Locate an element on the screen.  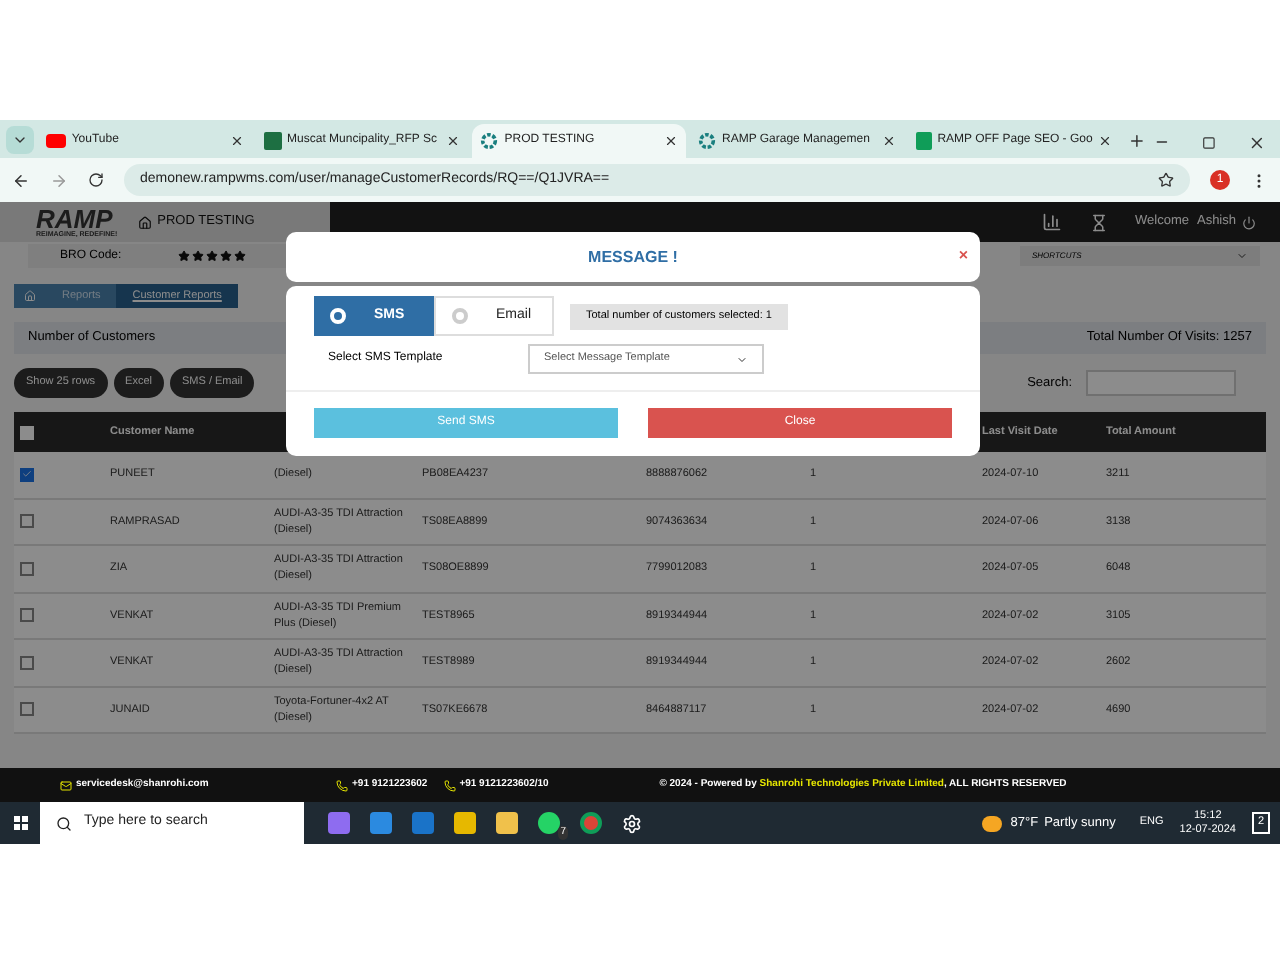
hourglass-icon is located at coordinates (1098, 222).